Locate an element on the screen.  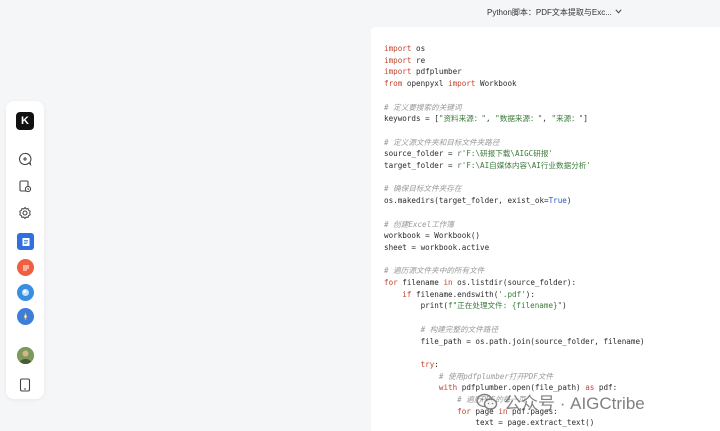
code-line: # 定义源文件夹和目标文件夹路径 is located at coordinates (442, 142).